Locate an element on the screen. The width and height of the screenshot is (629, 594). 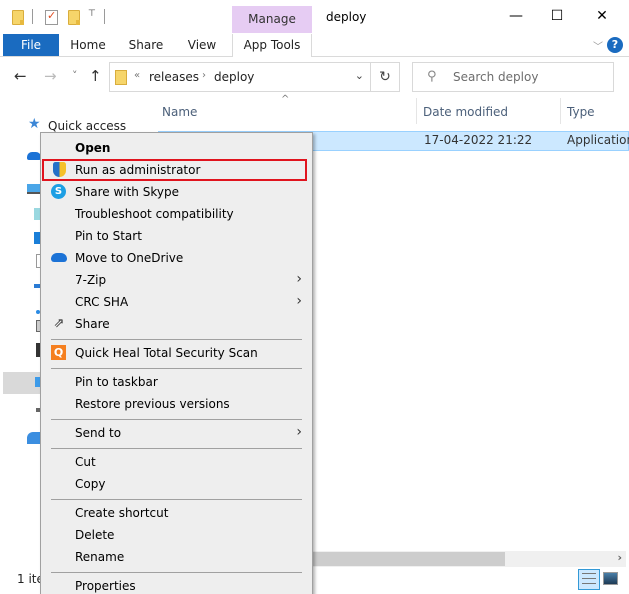
share-icon: ⇗ is located at coordinates (59, 323).